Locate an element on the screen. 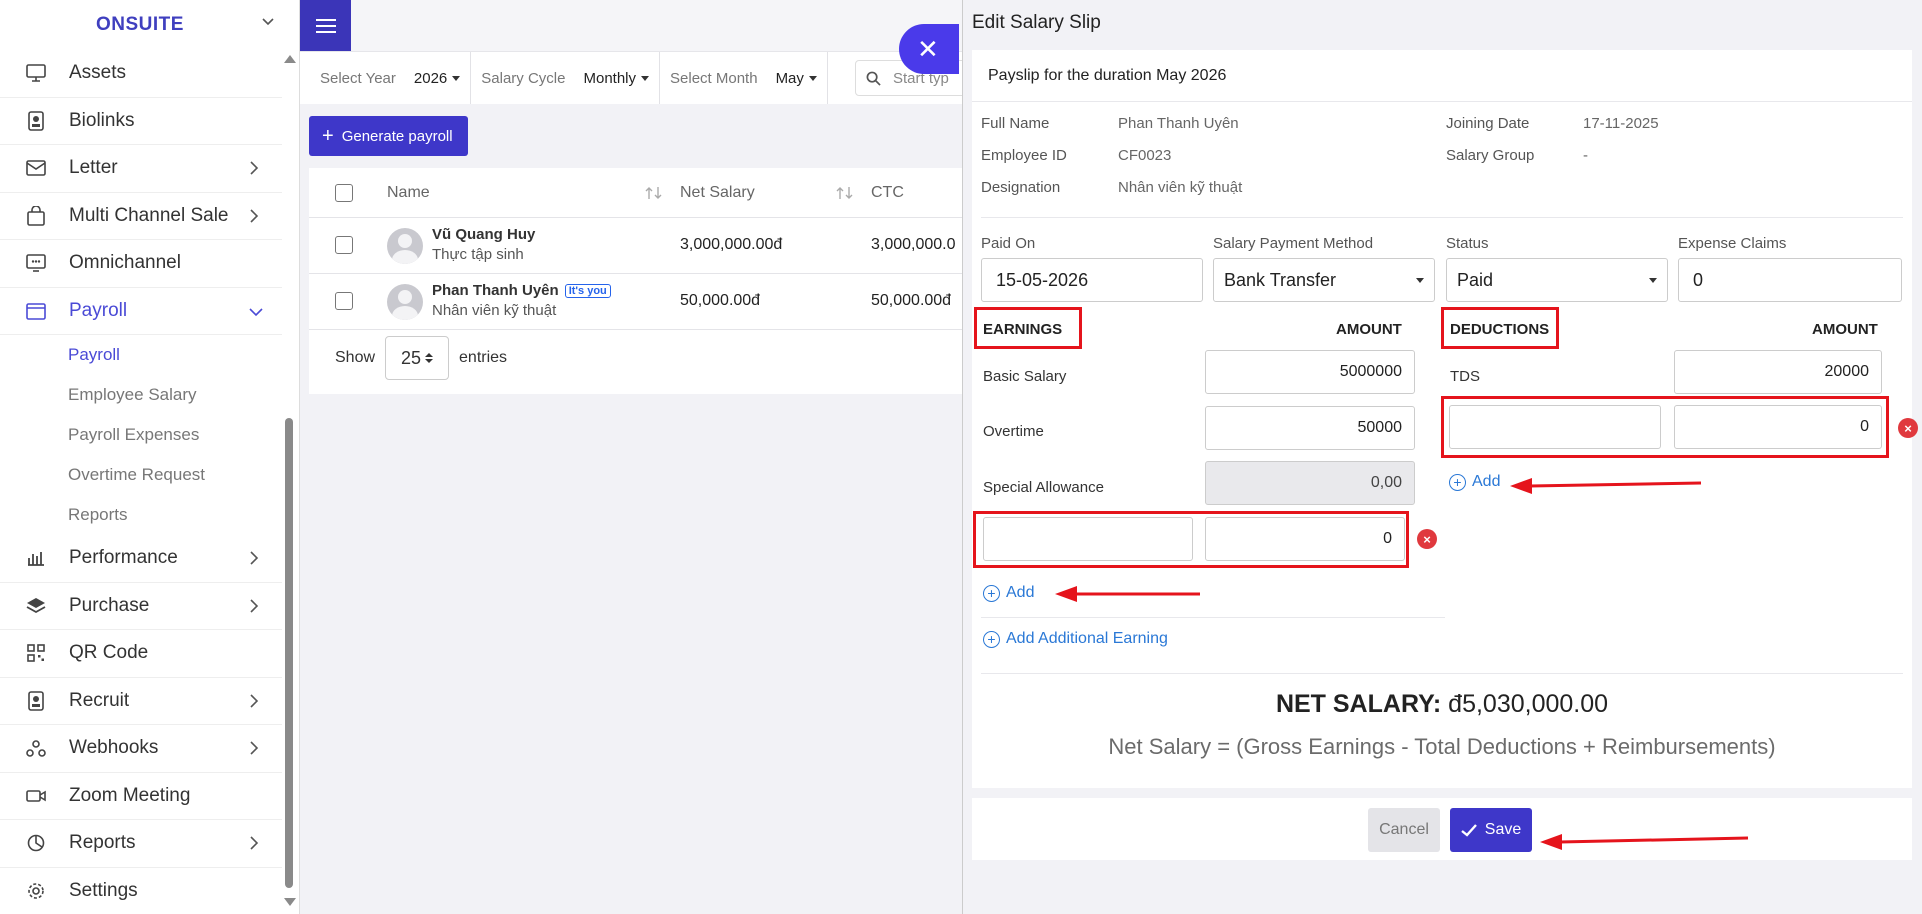  sidebar-item-assets: Assets is located at coordinates (141, 74).